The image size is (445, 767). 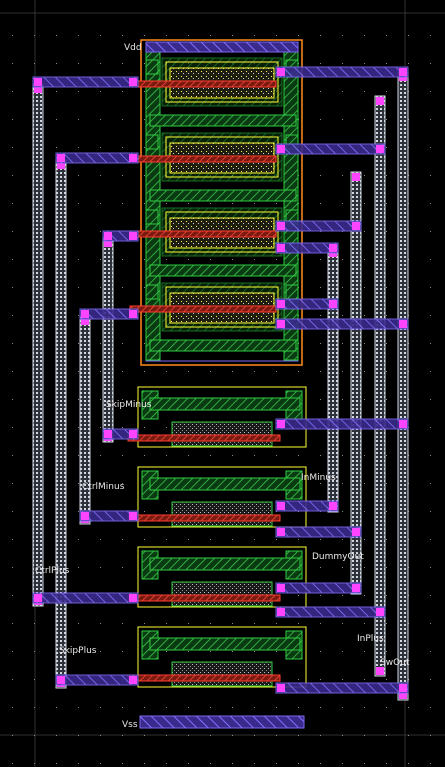 What do you see at coordinates (153, 204) in the screenshot?
I see `left-rail-top` at bounding box center [153, 204].